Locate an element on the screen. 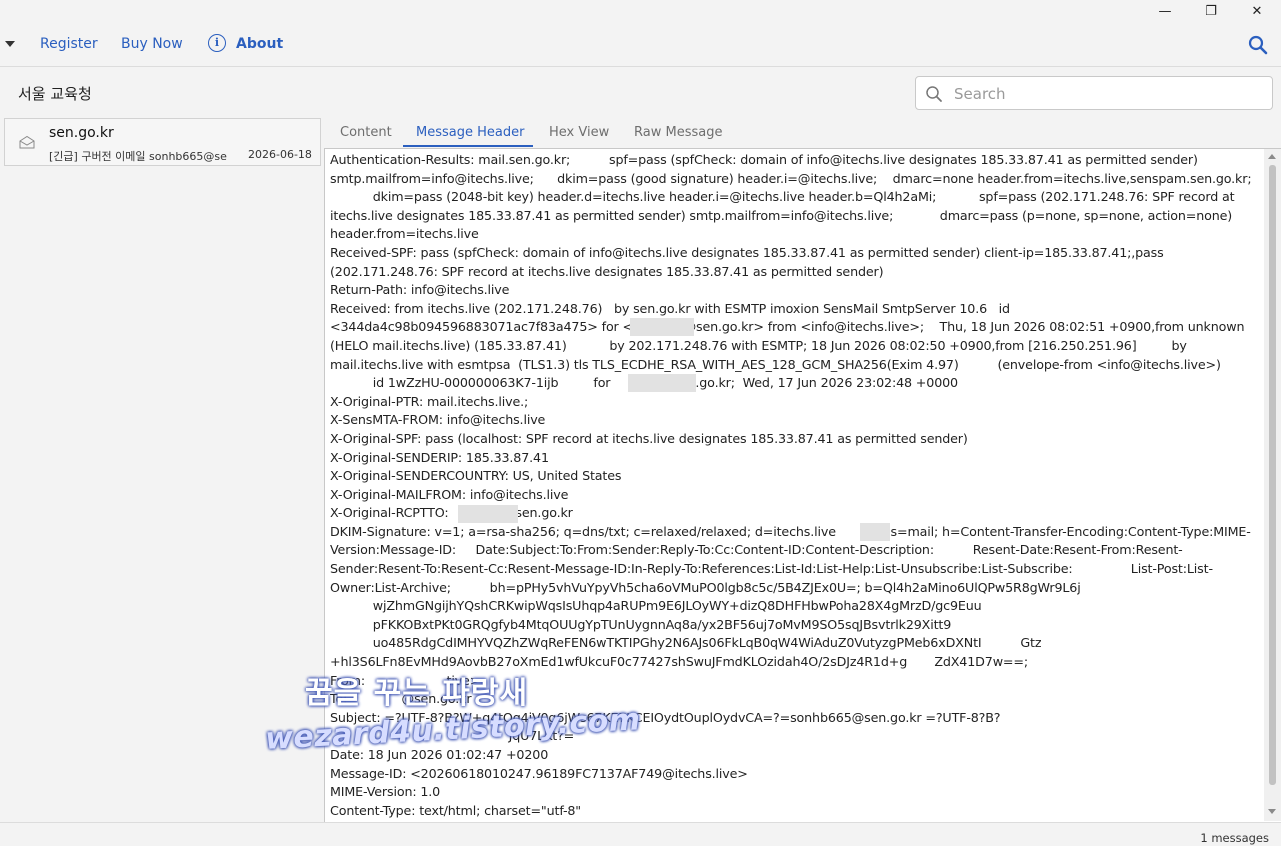  header-line: Date: 18 Jun 2026 01:02:47 +0200 is located at coordinates (439, 754).